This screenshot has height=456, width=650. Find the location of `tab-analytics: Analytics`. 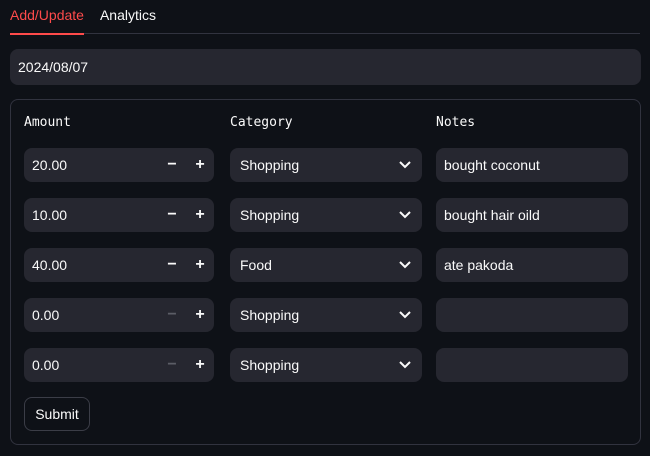

tab-analytics: Analytics is located at coordinates (128, 17).